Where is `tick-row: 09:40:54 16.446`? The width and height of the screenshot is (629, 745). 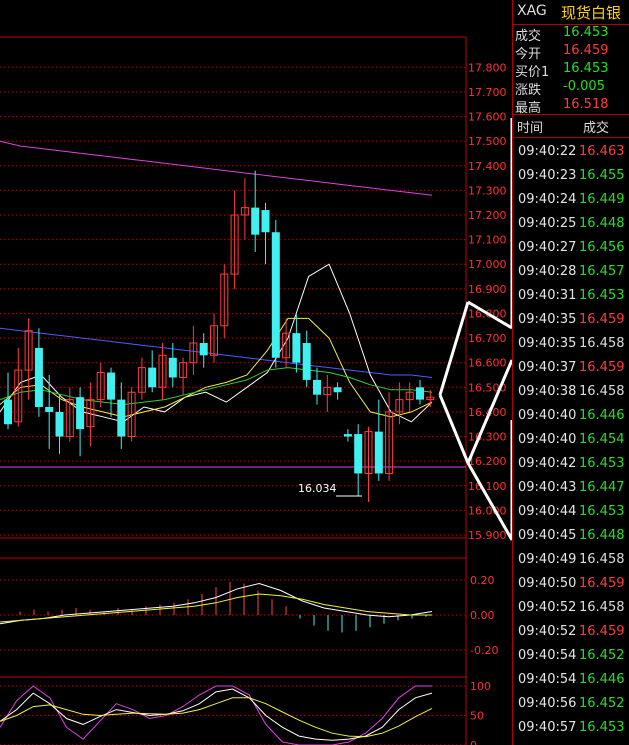
tick-row: 09:40:54 16.446 is located at coordinates (571, 680).